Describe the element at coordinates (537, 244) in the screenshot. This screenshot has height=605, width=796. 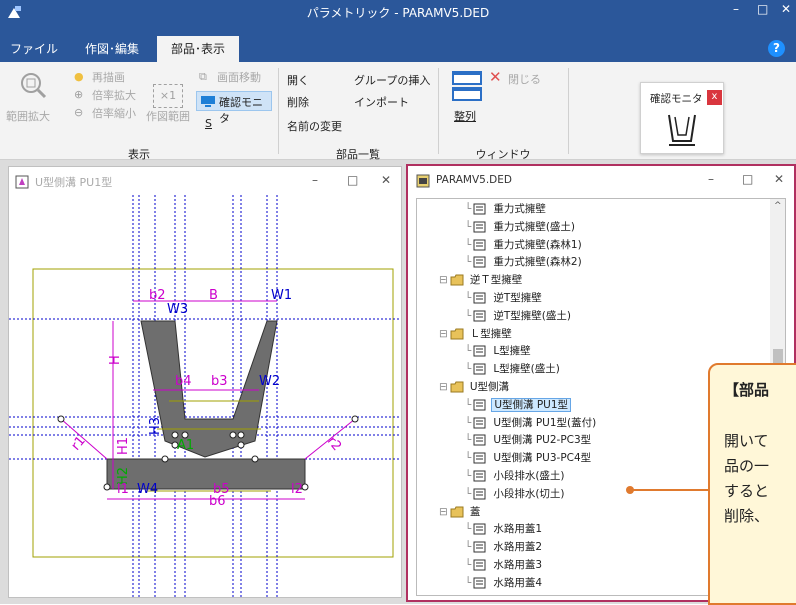
I see `tree-item-label: 重力式擁壁(森林1)` at that location.